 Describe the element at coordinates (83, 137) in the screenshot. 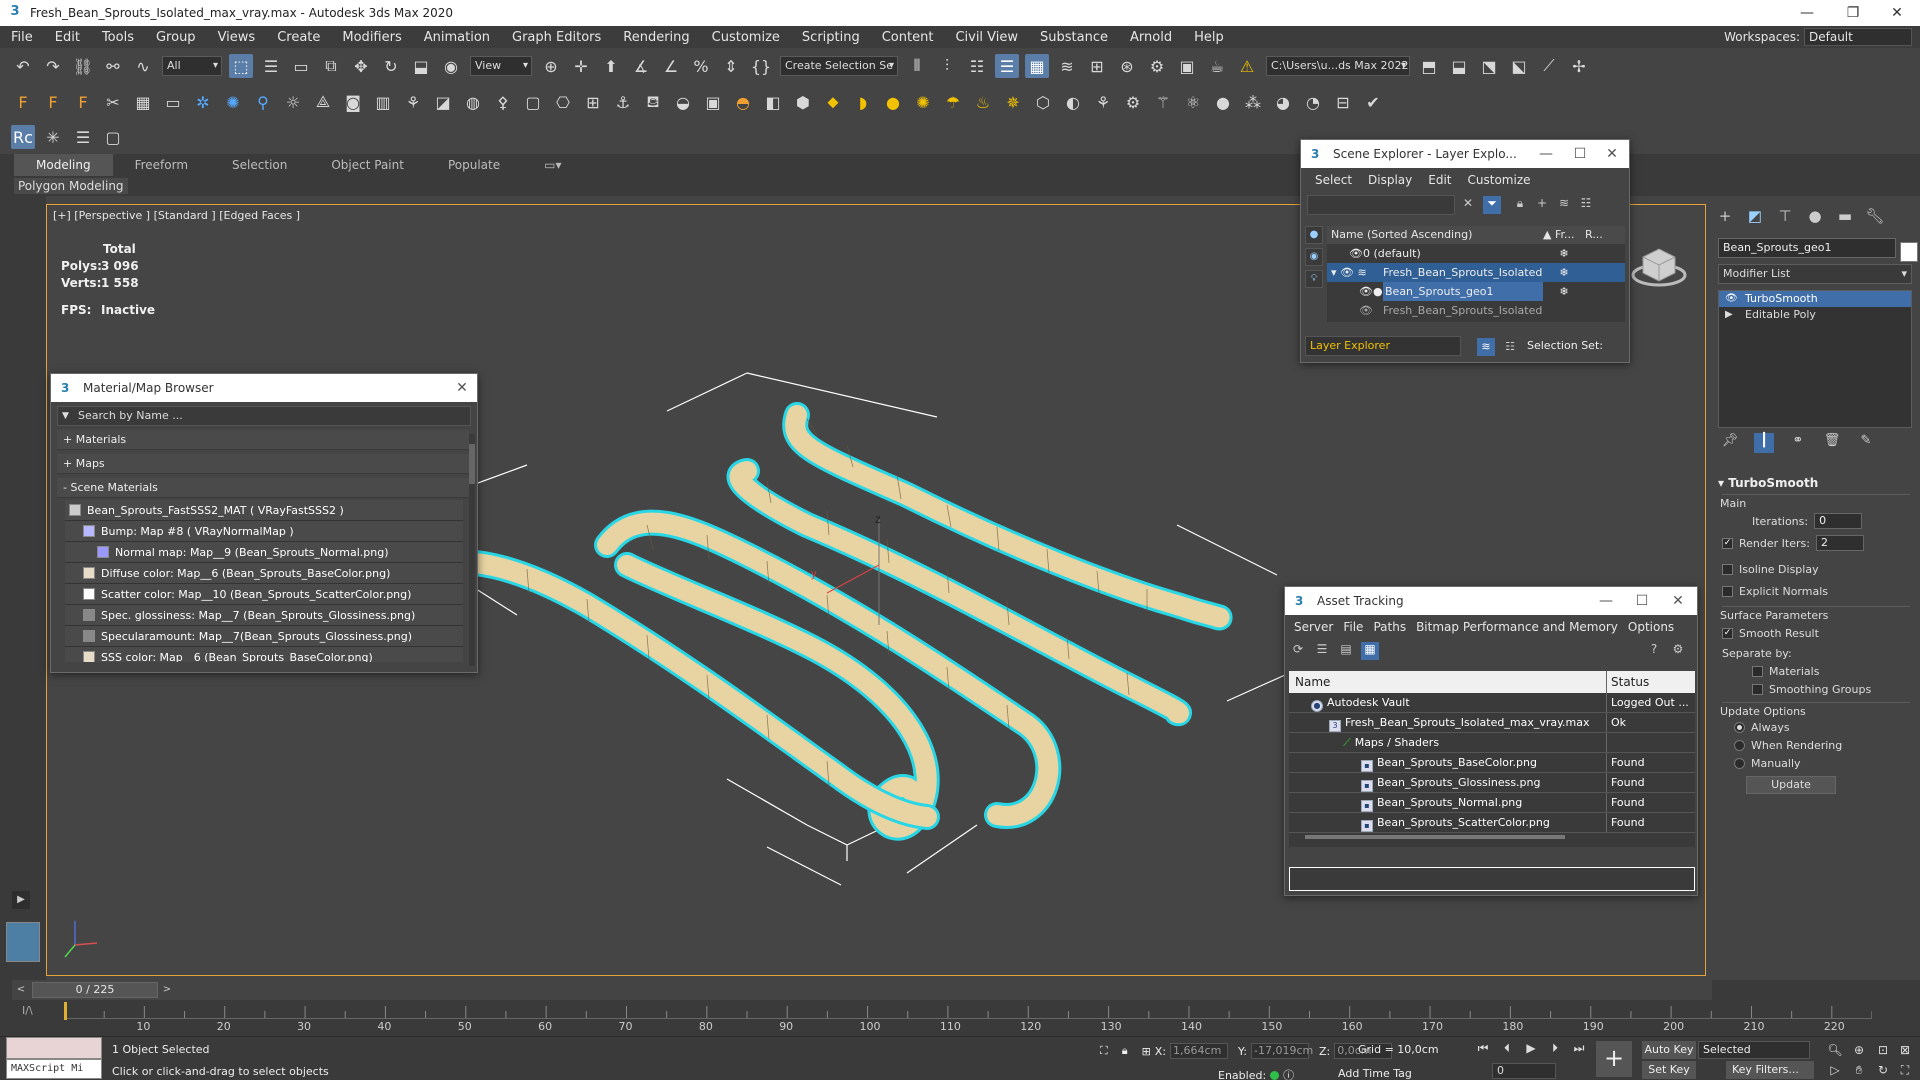

I see `list-panel-icon: ☰` at that location.